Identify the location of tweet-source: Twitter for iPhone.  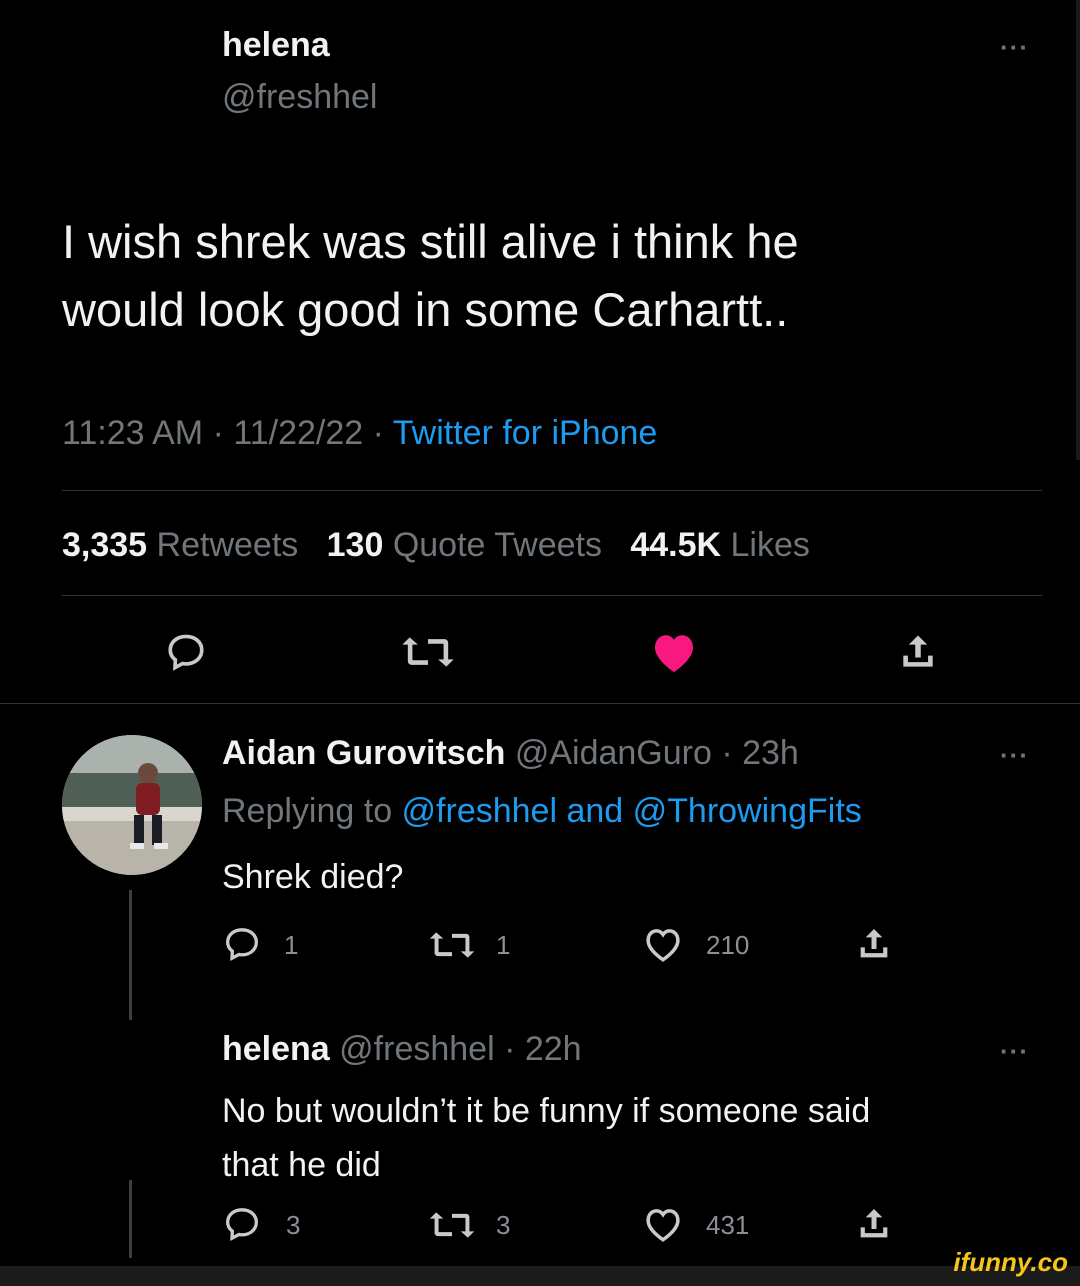
(525, 433).